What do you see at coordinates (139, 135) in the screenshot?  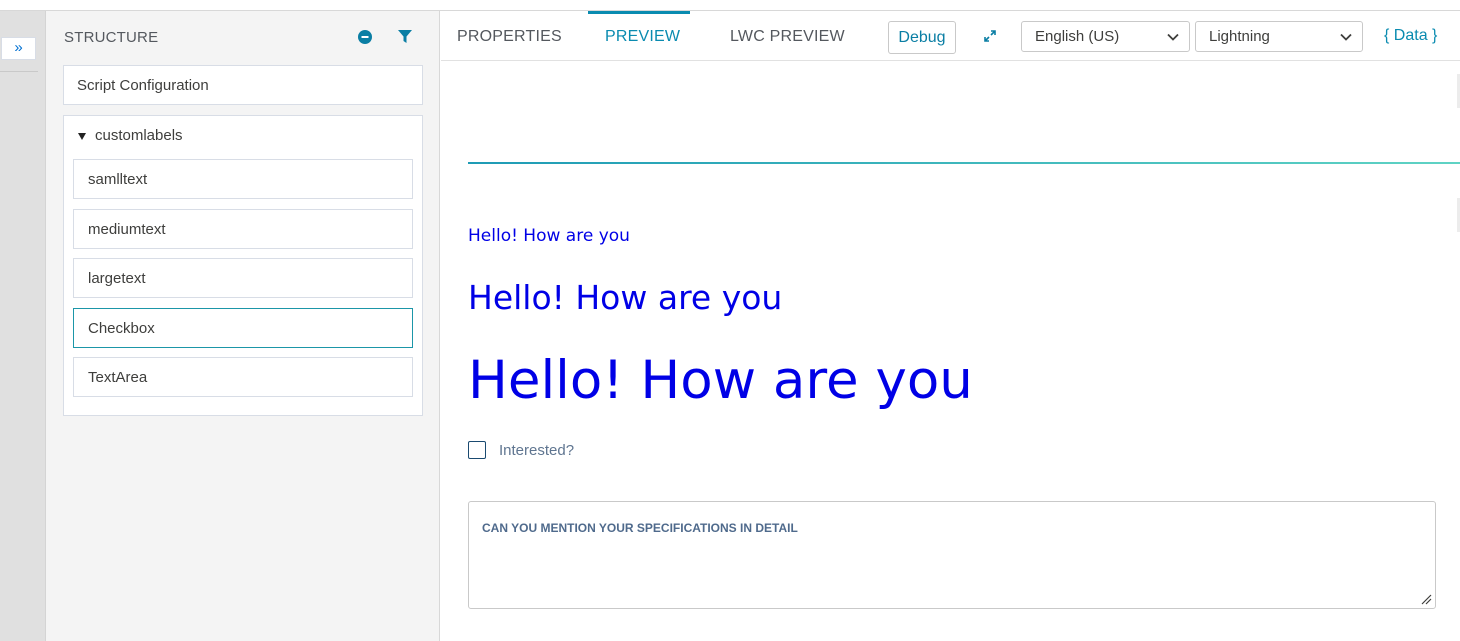 I see `customlabels-label: customlabels` at bounding box center [139, 135].